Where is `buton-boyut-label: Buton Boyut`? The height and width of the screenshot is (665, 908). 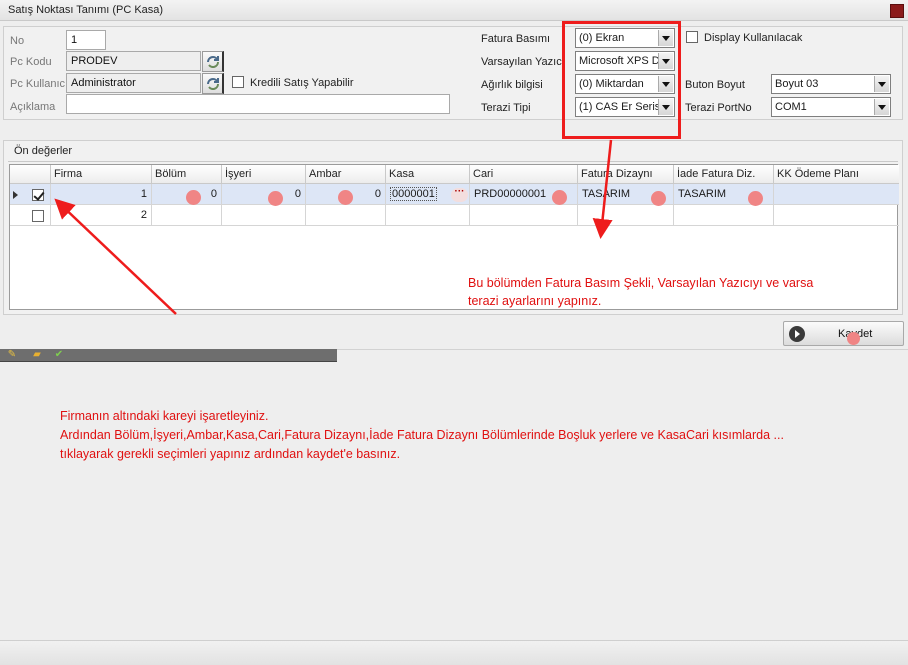 buton-boyut-label: Buton Boyut is located at coordinates (715, 85).